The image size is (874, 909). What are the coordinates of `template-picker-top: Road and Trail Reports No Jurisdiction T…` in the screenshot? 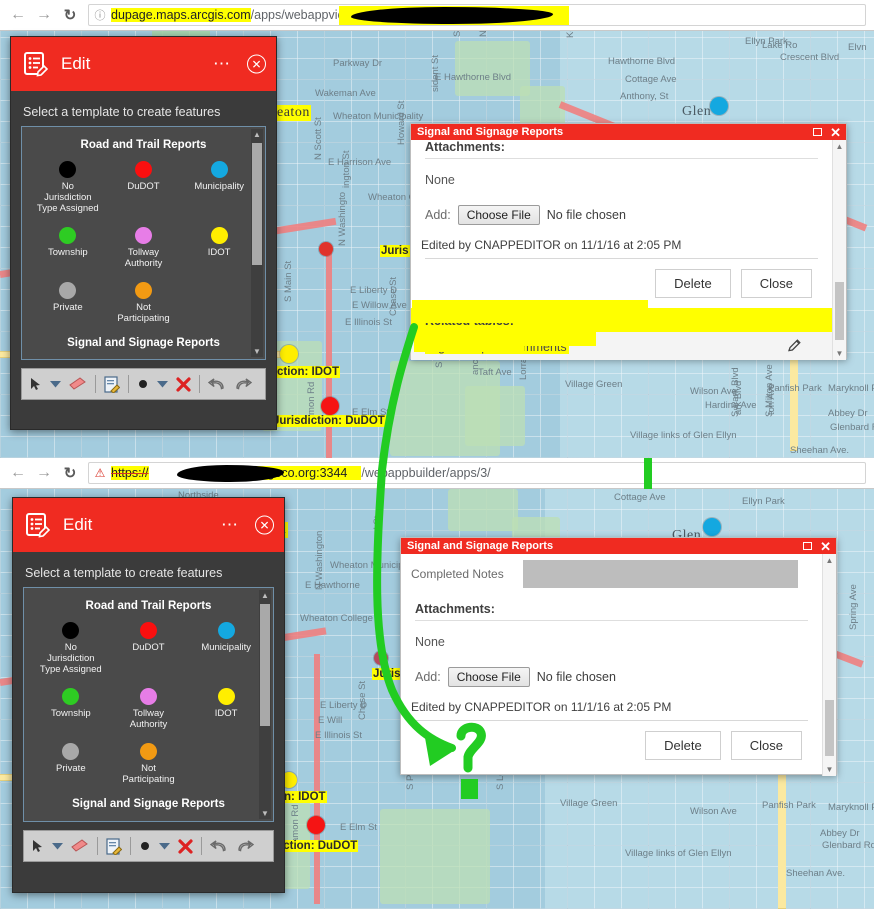 It's located at (143, 243).